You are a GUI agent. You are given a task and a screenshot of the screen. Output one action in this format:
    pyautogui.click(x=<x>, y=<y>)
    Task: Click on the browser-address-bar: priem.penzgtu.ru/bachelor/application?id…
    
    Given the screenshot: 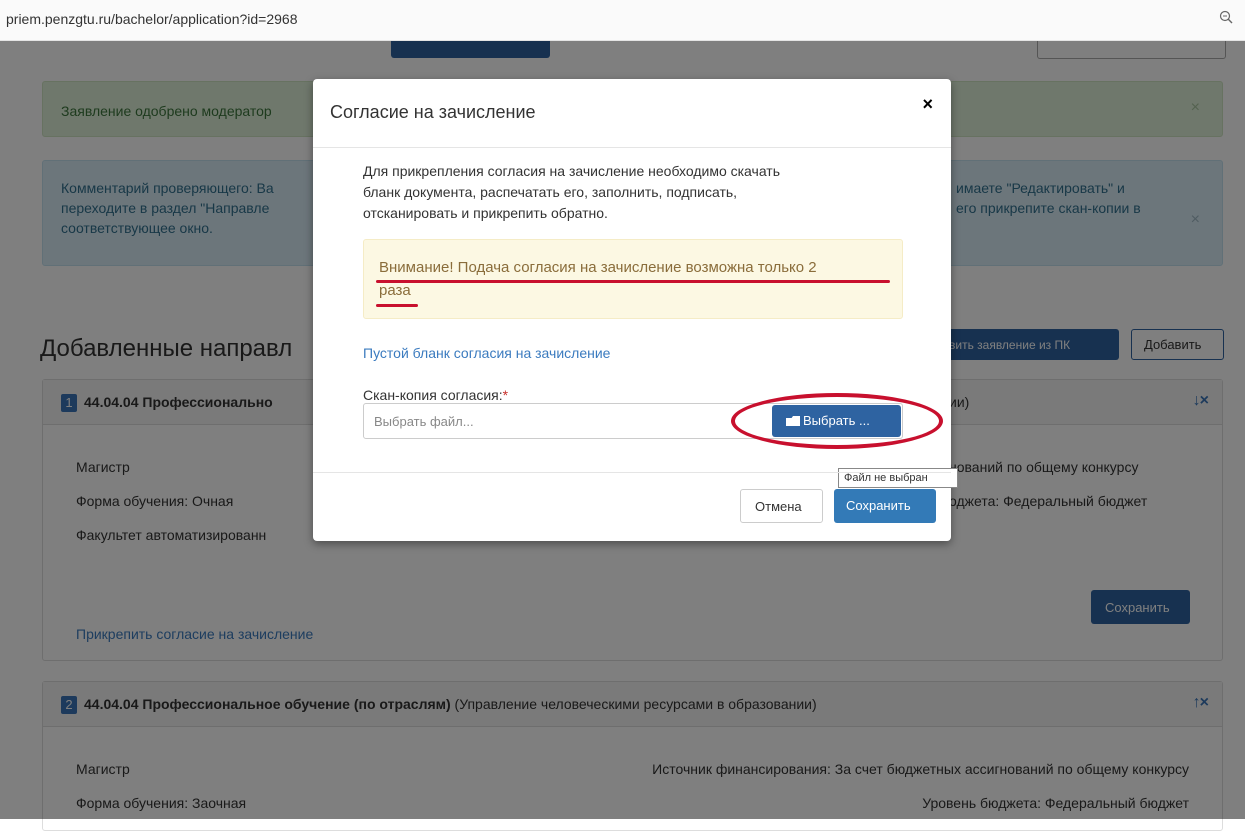 What is the action you would take?
    pyautogui.click(x=622, y=20)
    